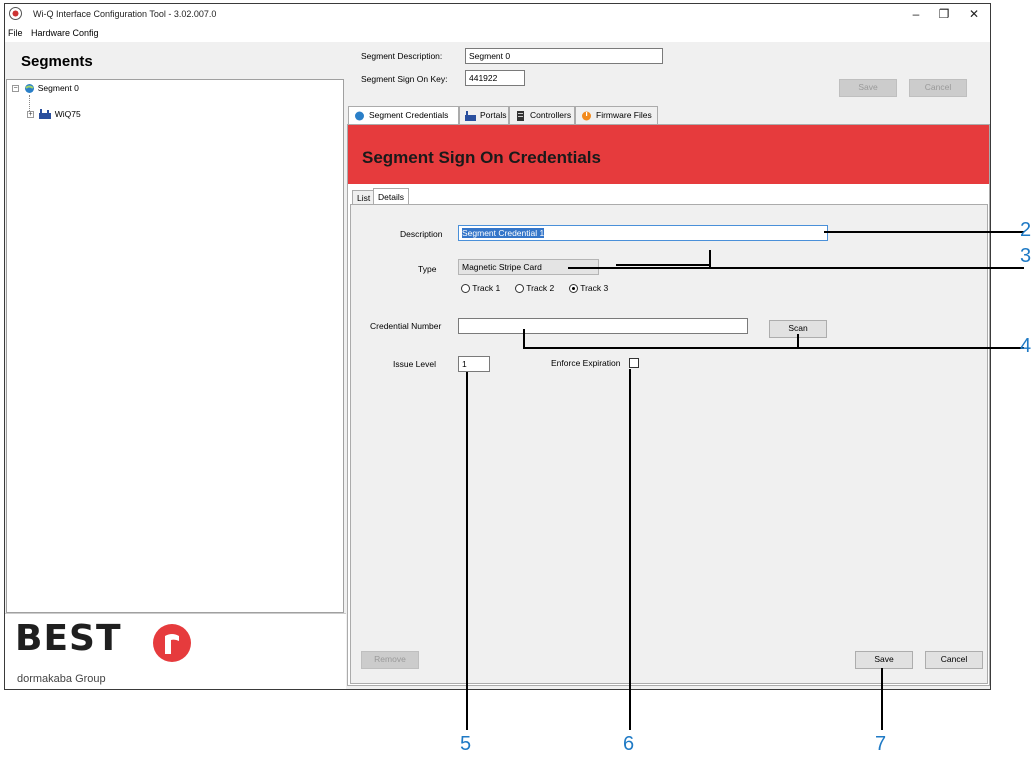 The width and height of the screenshot is (1035, 757). What do you see at coordinates (586, 363) in the screenshot?
I see `enforce-expiration-label: Enforce Expiration` at bounding box center [586, 363].